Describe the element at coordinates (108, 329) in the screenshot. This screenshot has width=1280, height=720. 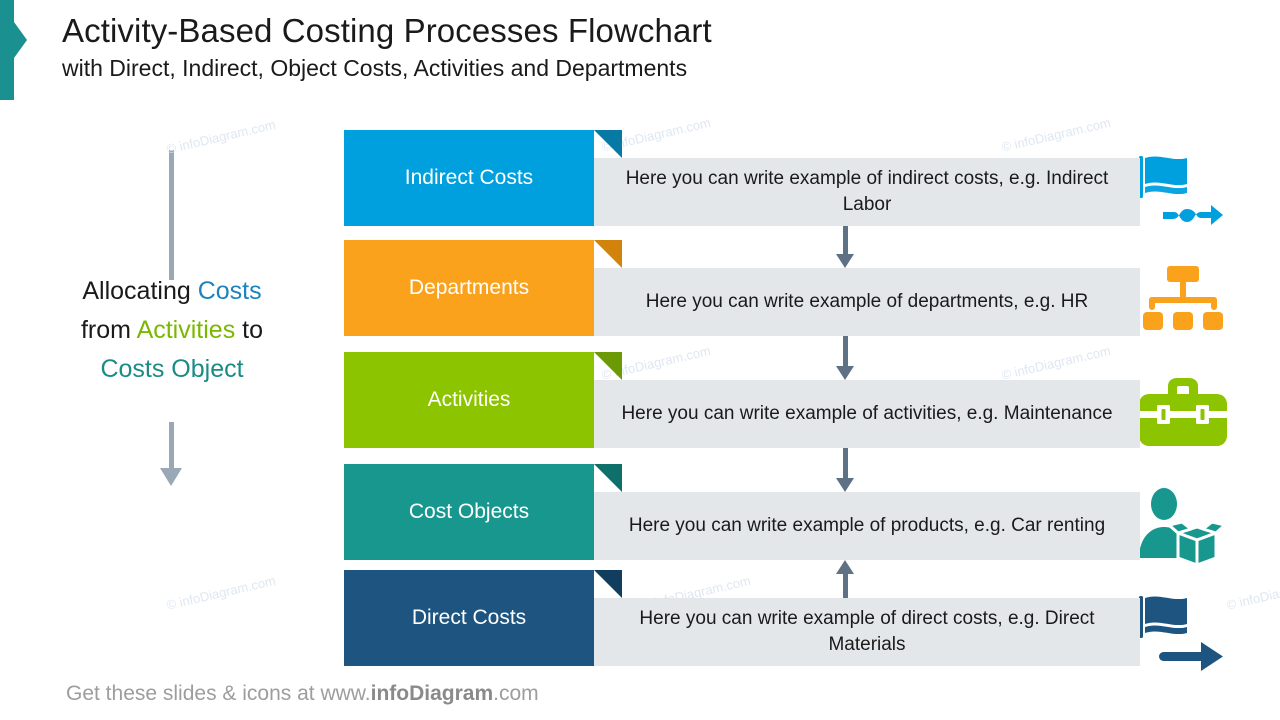
I see `caption-line-2-prefix: from` at that location.